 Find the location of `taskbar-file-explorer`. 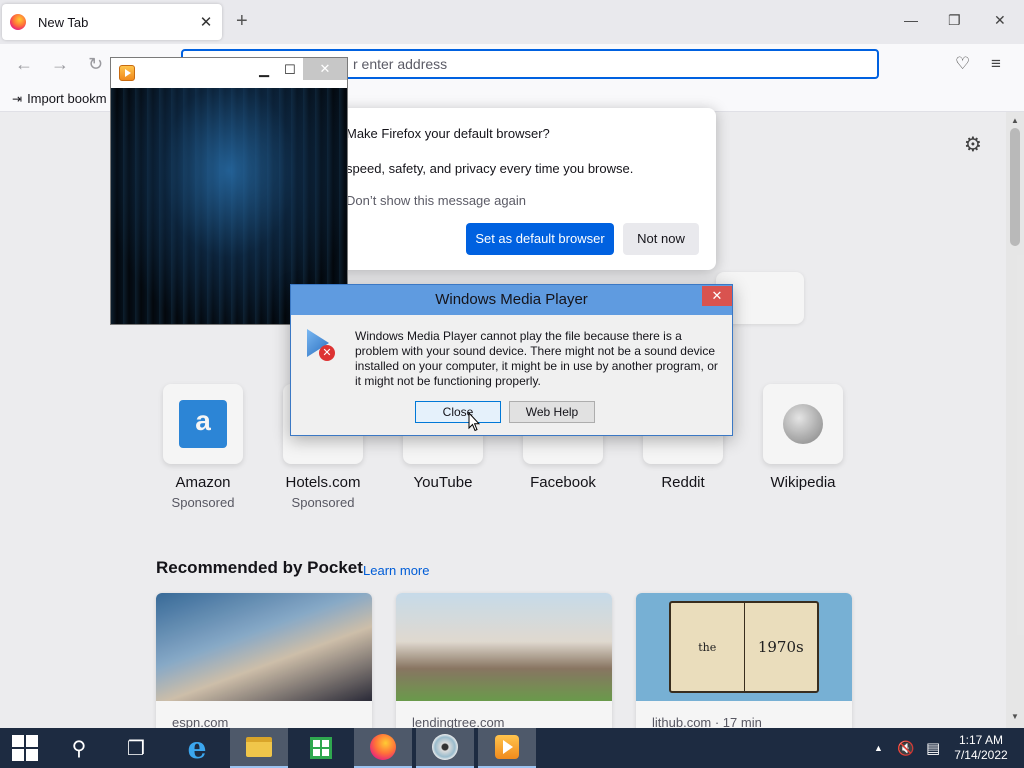

taskbar-file-explorer is located at coordinates (259, 748).